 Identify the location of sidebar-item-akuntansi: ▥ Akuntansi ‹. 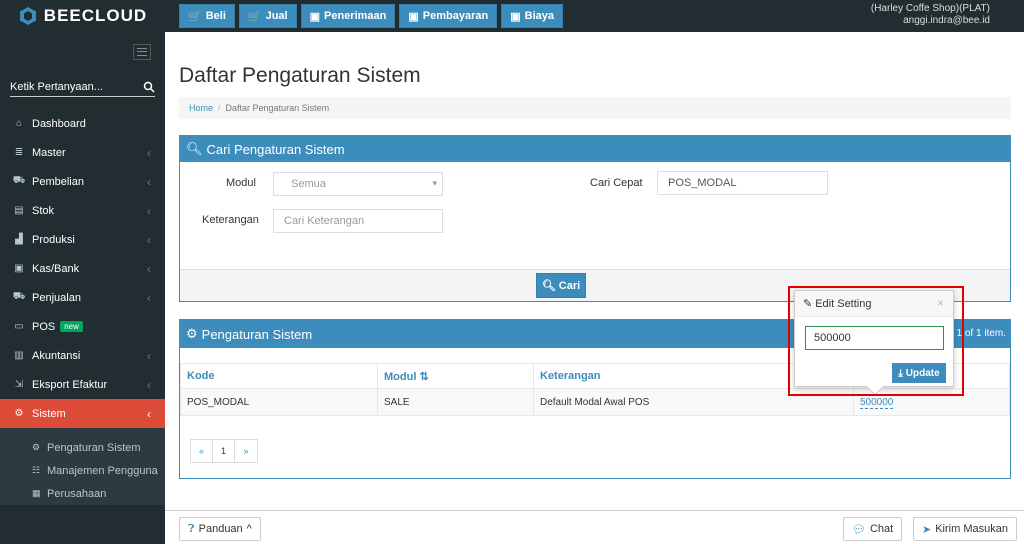
(82, 355).